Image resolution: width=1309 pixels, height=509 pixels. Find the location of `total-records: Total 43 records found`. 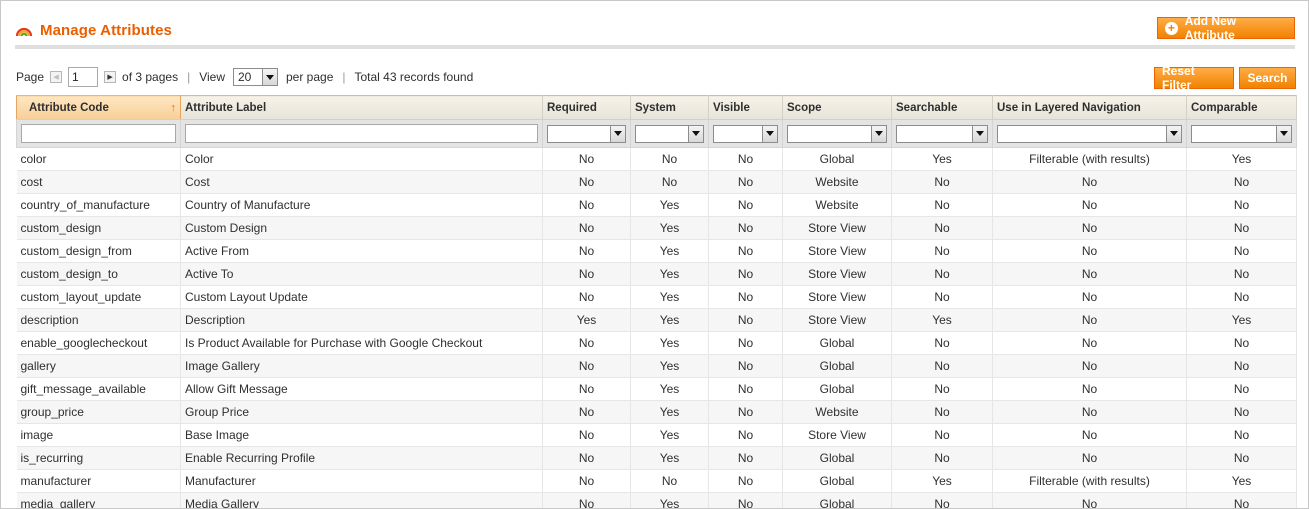

total-records: Total 43 records found is located at coordinates (414, 77).